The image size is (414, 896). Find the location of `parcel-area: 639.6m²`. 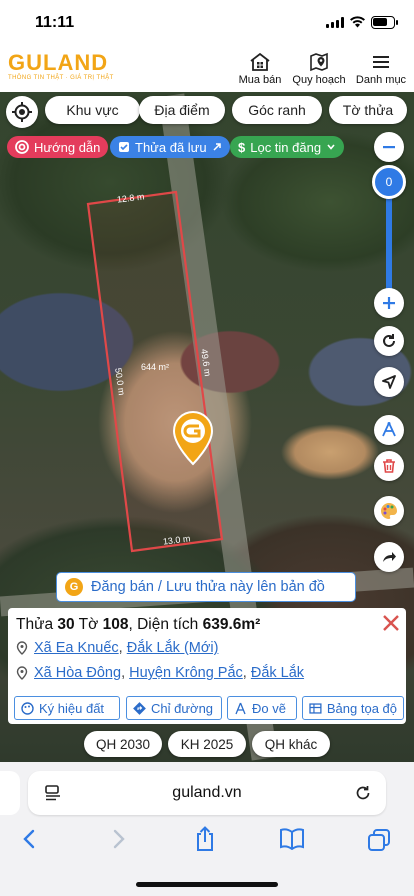

parcel-area: 639.6m² is located at coordinates (231, 624).